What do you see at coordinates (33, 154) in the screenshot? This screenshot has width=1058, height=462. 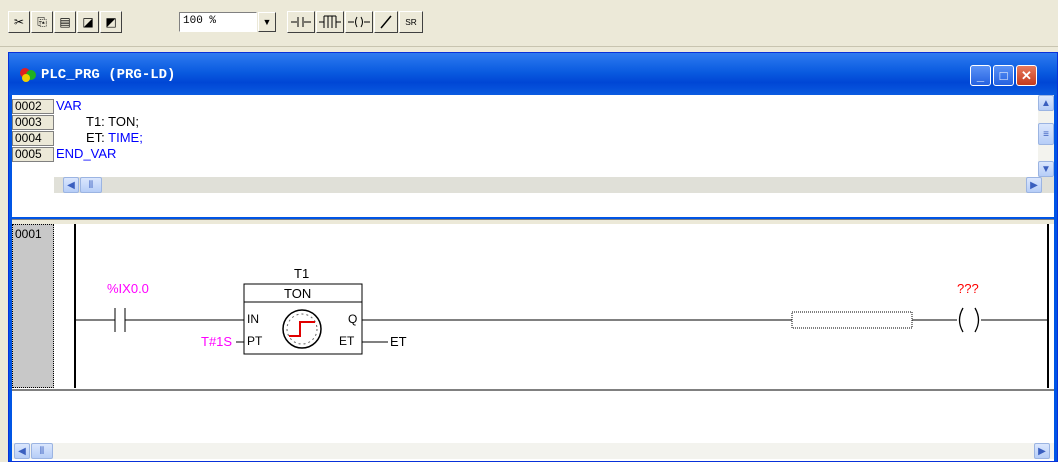 I see `line-number: 0005` at bounding box center [33, 154].